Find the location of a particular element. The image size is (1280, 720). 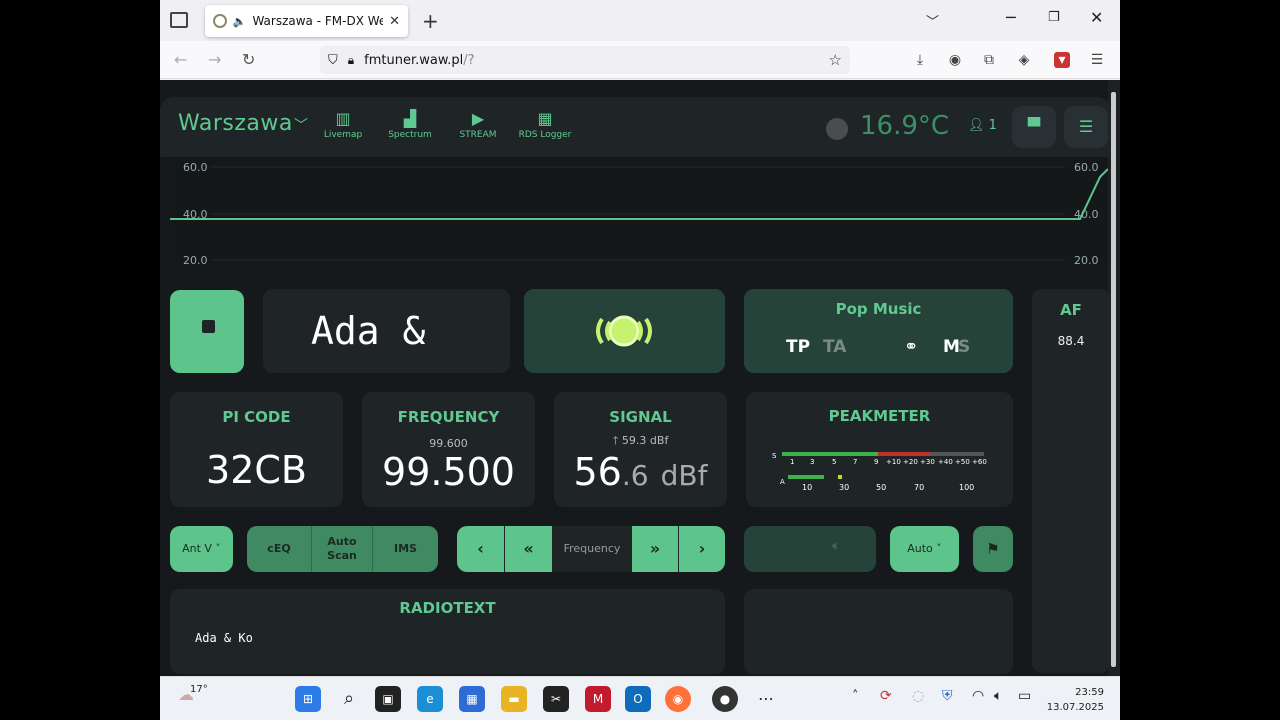

arrow-up-icon: 🡑 is located at coordinates (615, 440).